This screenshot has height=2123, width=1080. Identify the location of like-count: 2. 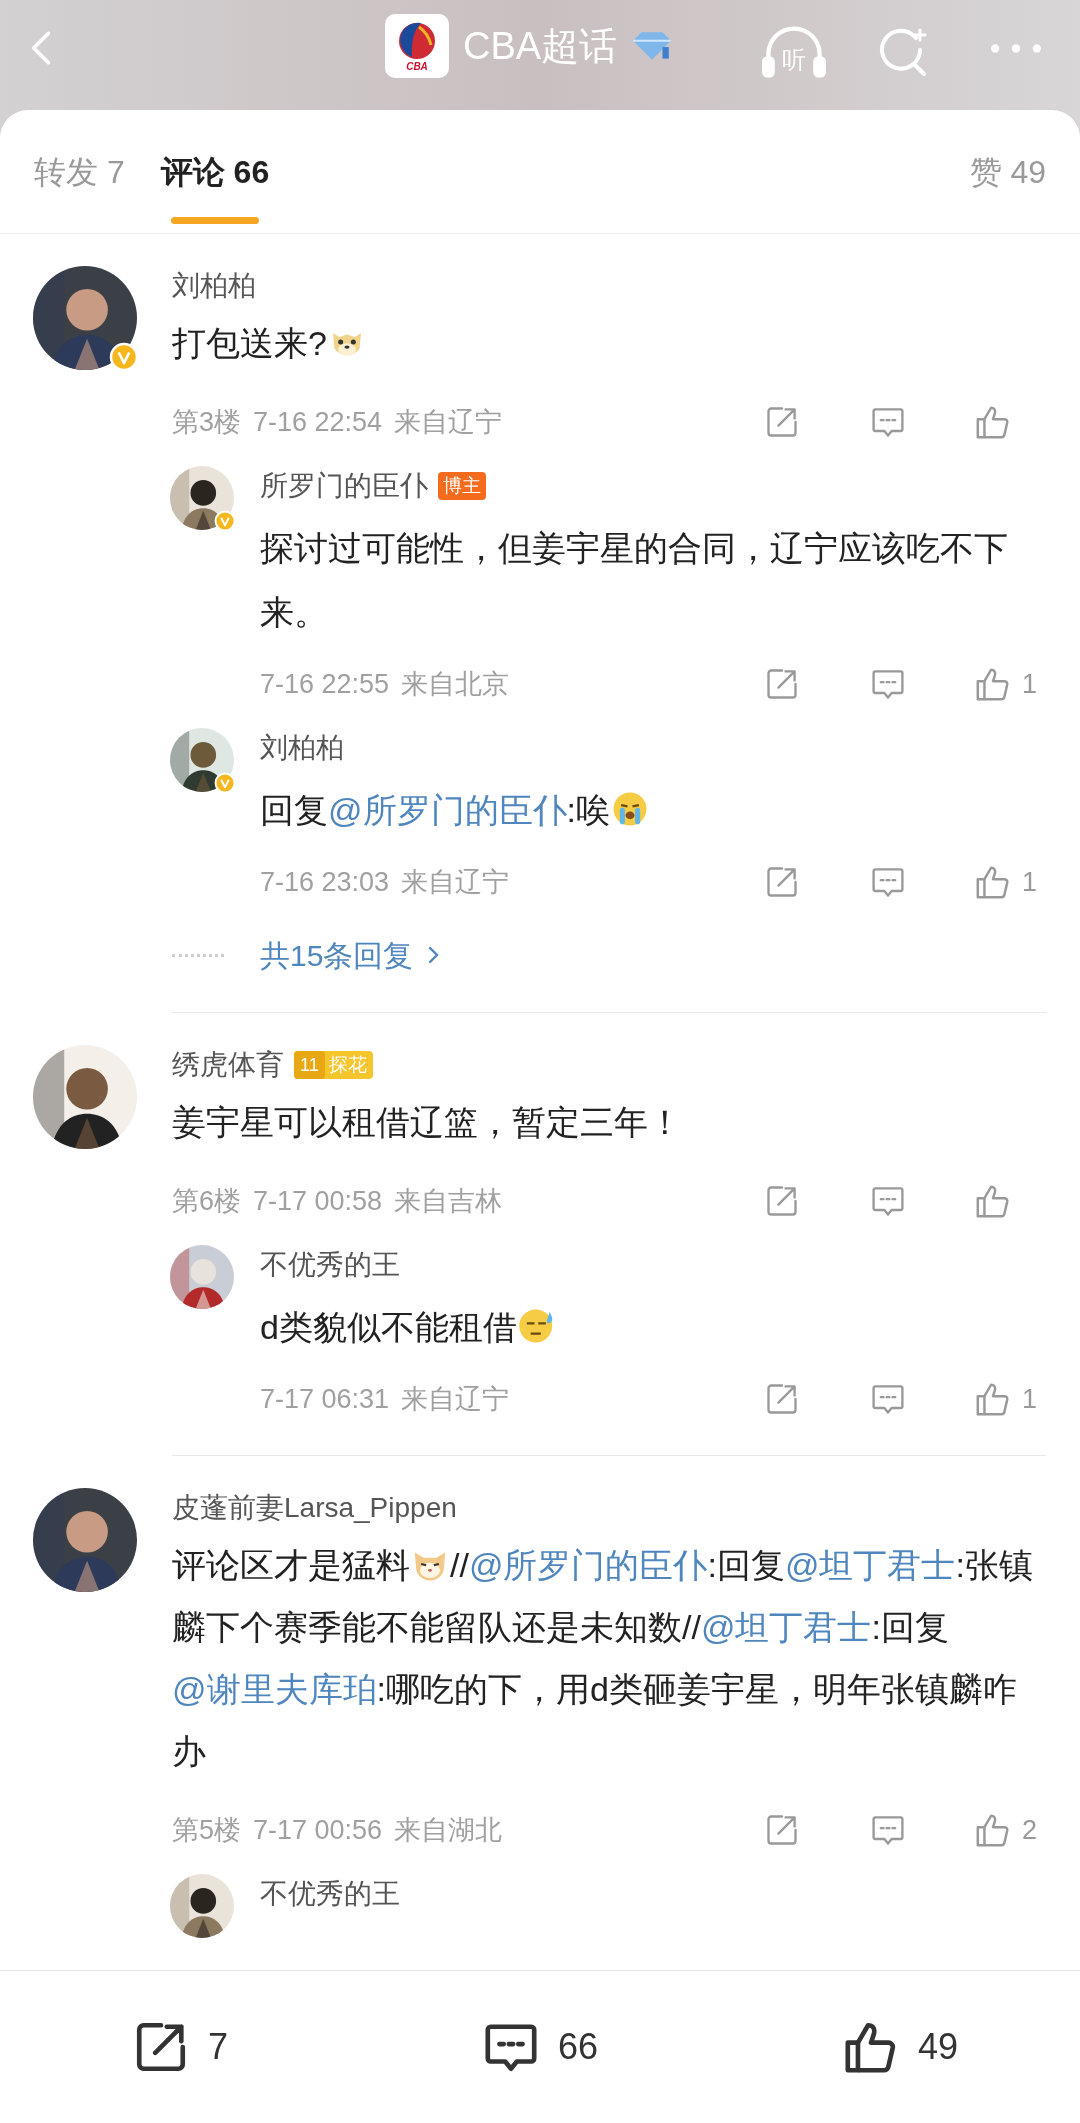
(1030, 1830).